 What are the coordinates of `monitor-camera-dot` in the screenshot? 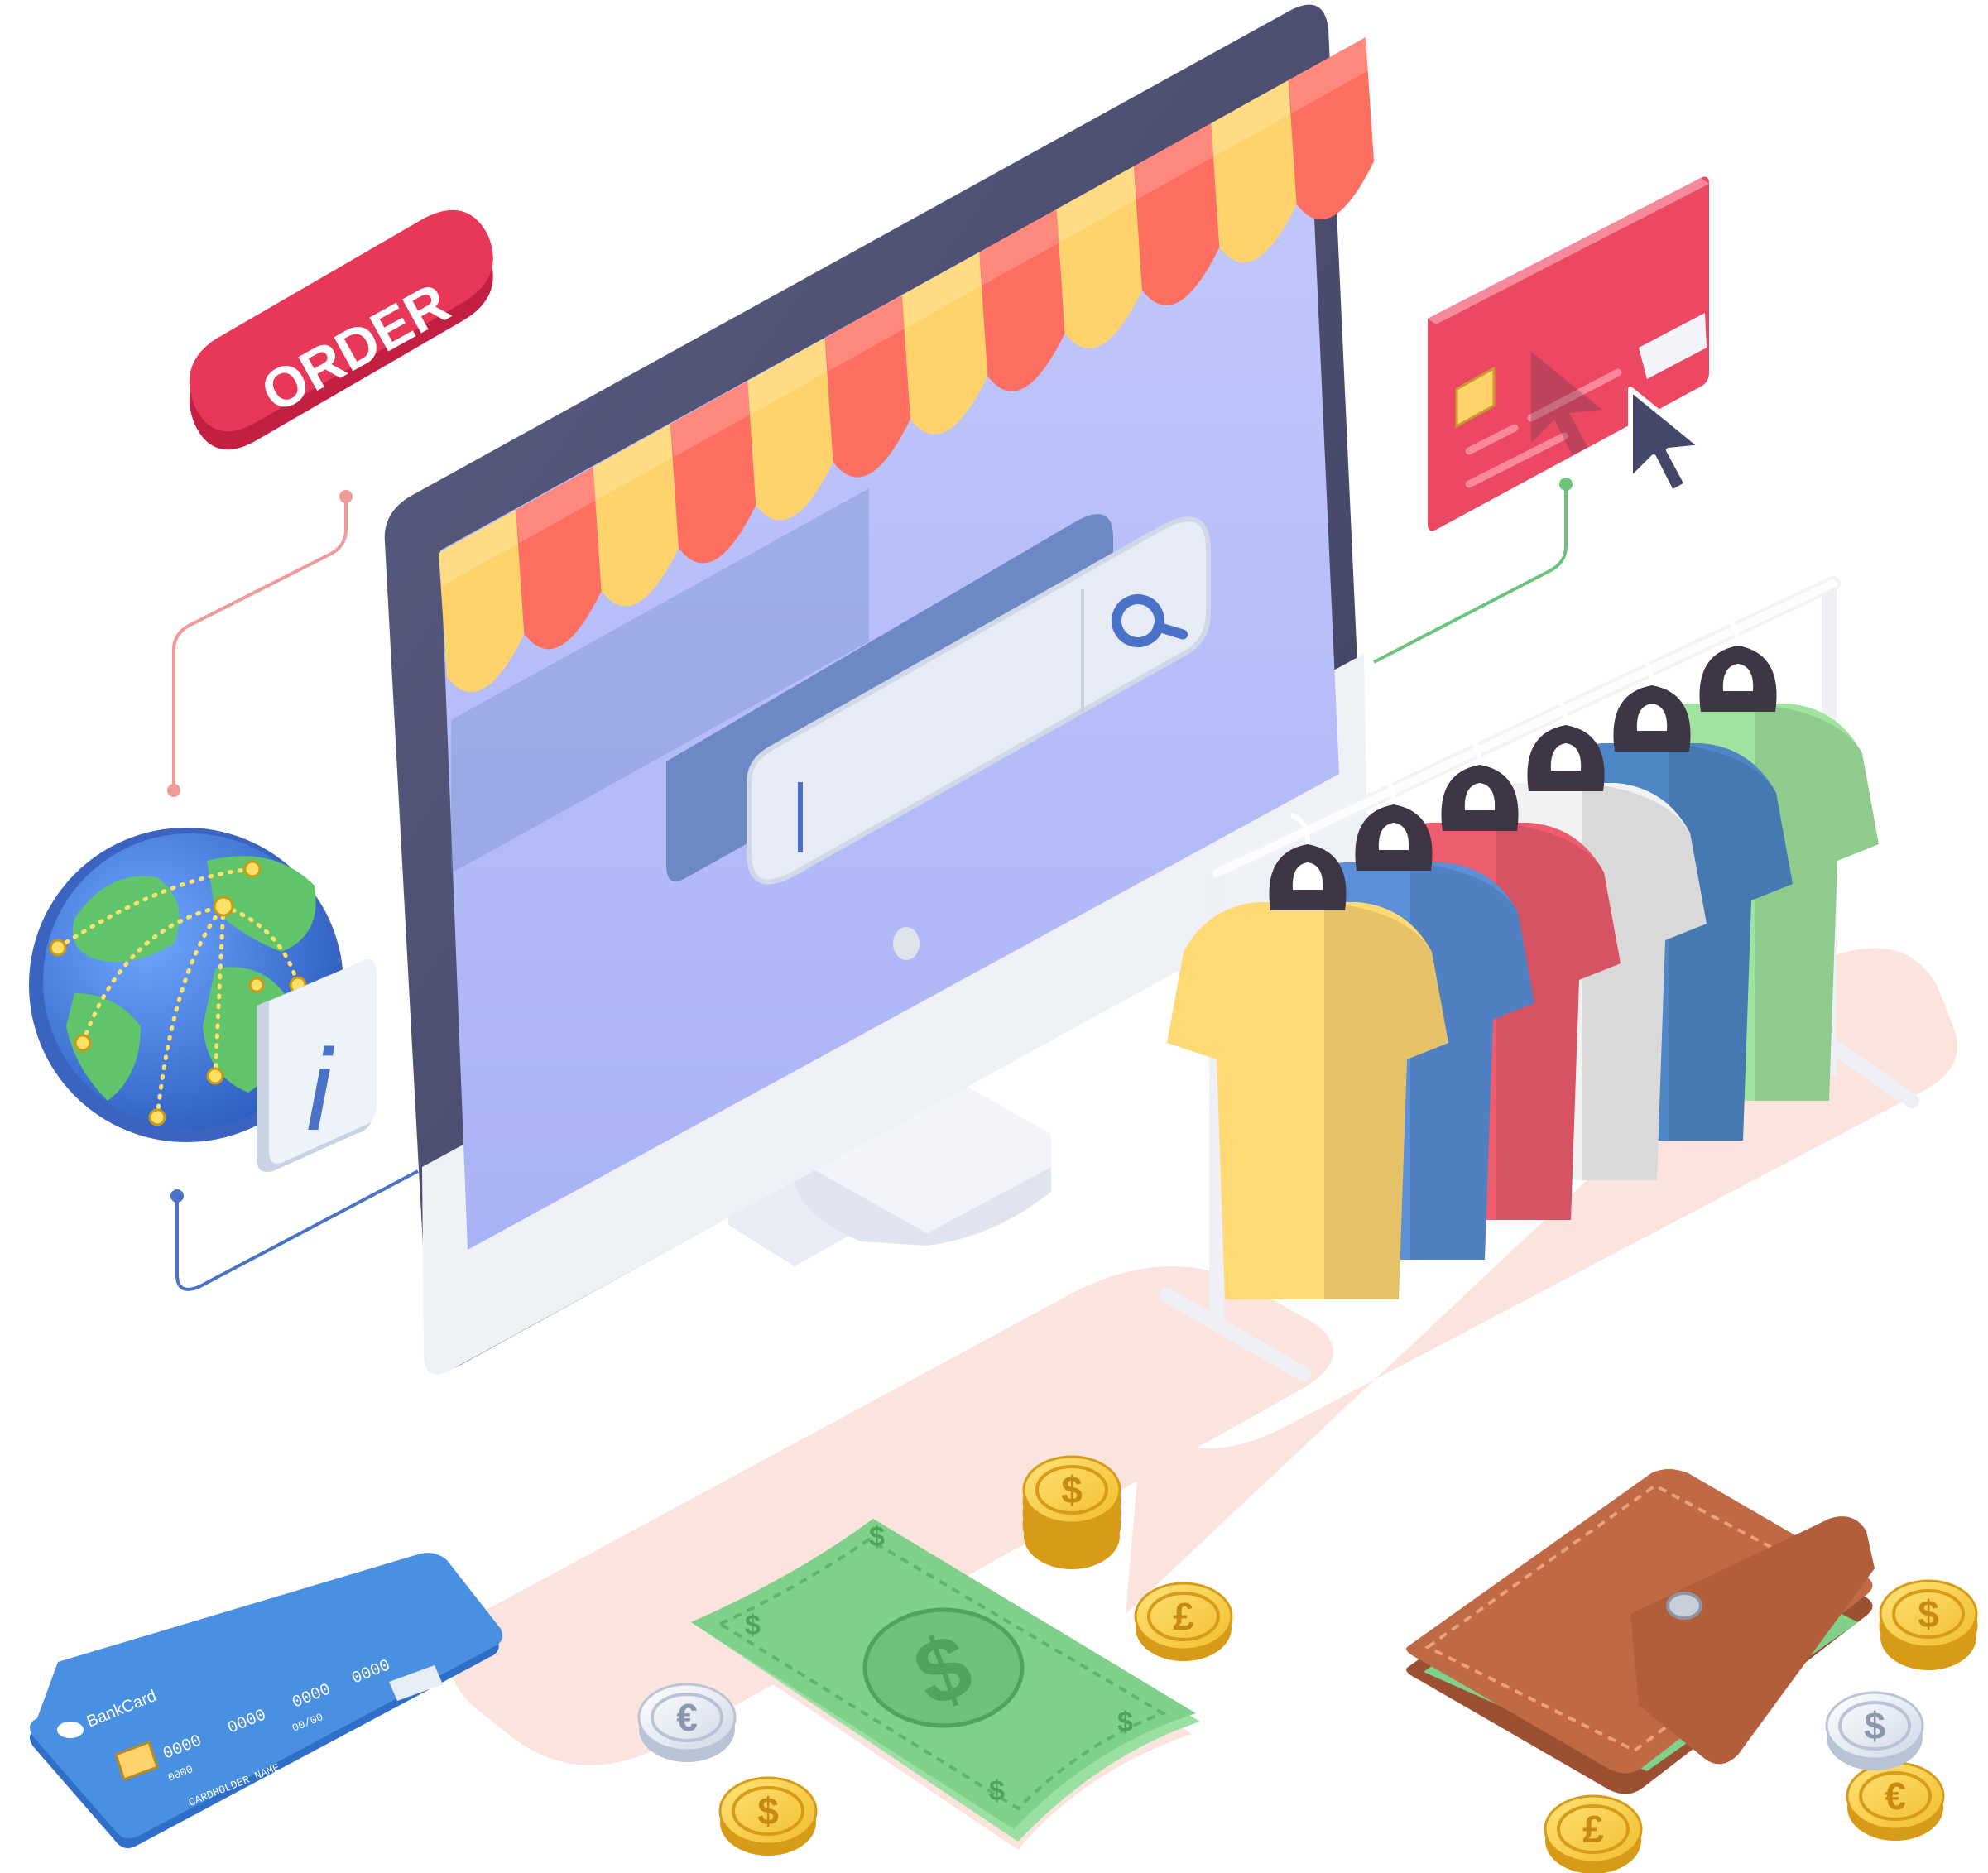 It's located at (907, 944).